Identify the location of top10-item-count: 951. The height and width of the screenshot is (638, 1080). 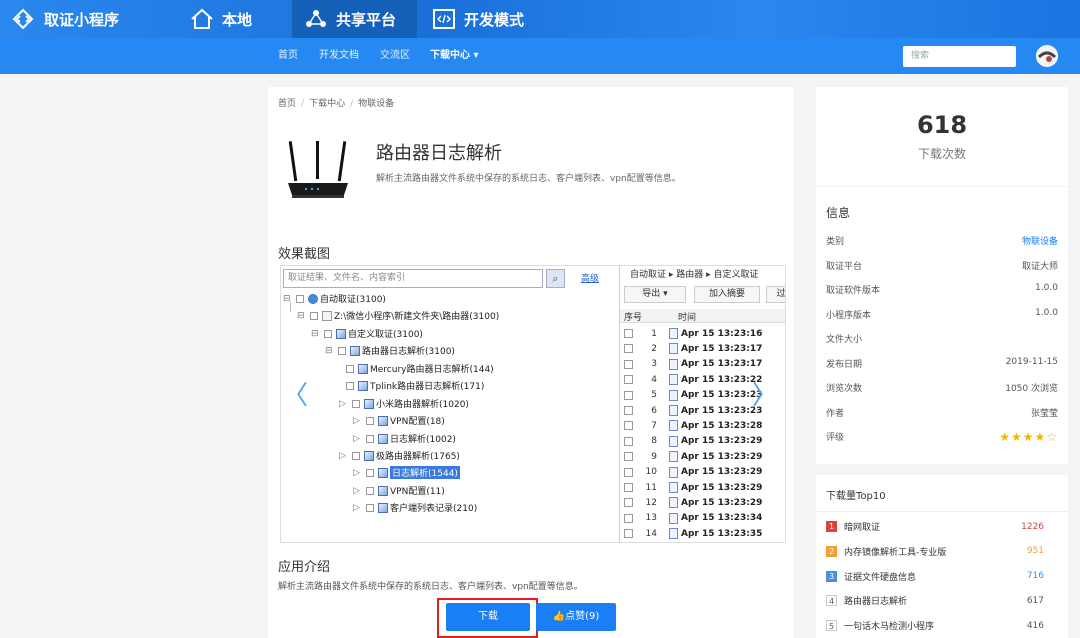
(1035, 551).